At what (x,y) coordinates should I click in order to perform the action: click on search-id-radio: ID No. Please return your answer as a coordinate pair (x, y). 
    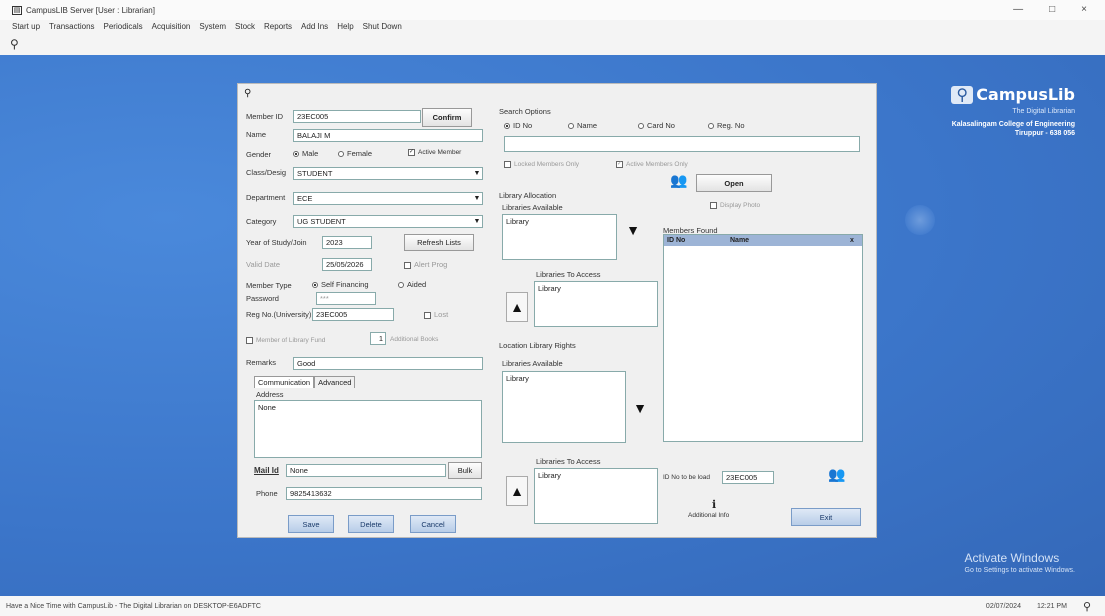
    Looking at the image, I should click on (518, 125).